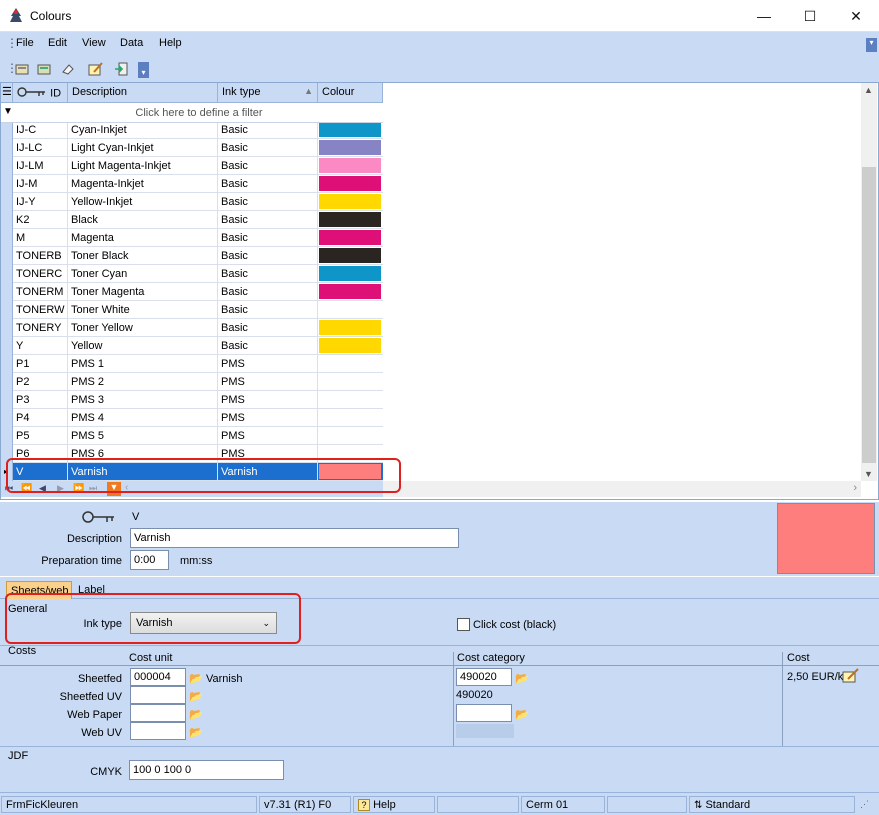  I want to click on menu-file: File, so click(25, 43).